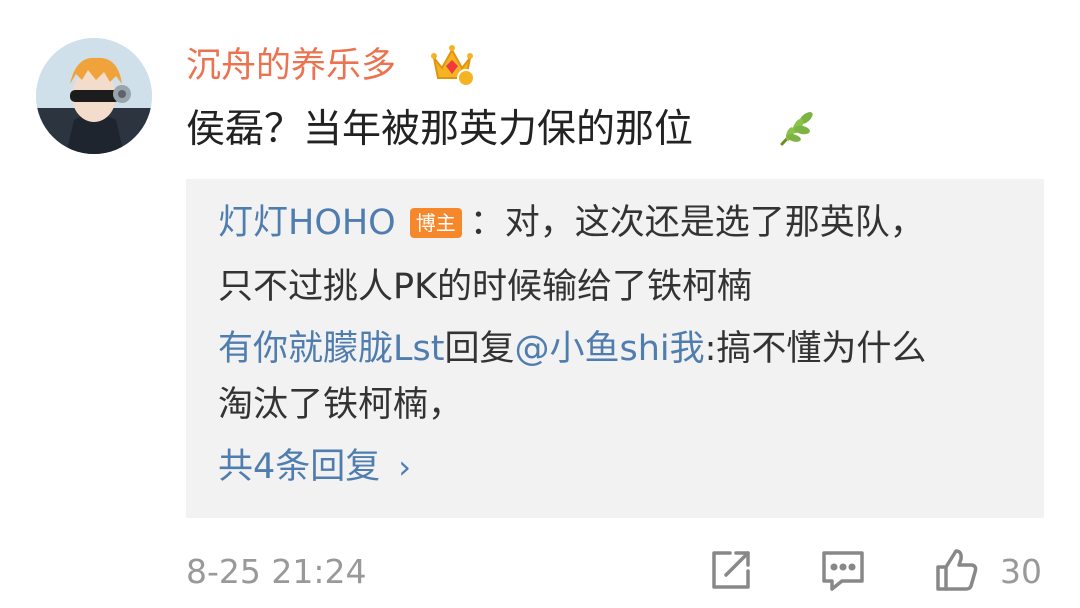 The height and width of the screenshot is (608, 1080). What do you see at coordinates (452, 64) in the screenshot?
I see `vip-crown-icon` at bounding box center [452, 64].